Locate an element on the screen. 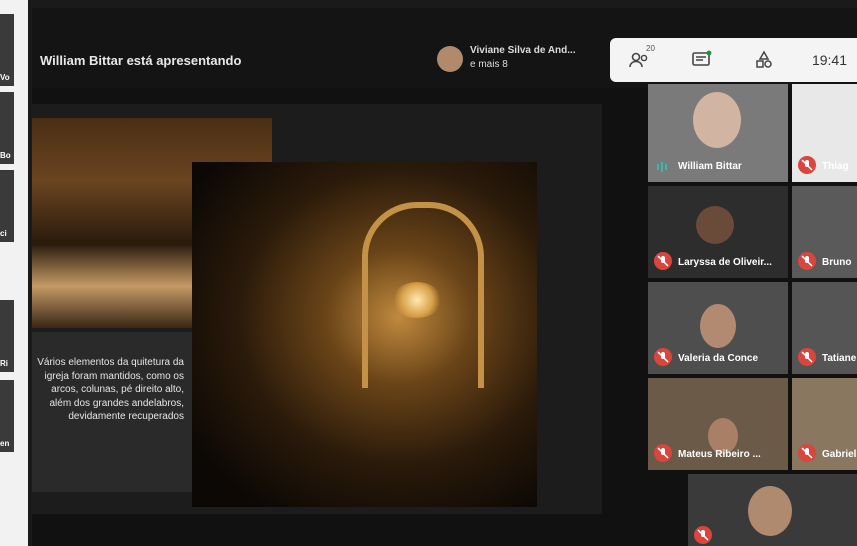  presenting-label: William Bittar está apresentando is located at coordinates (141, 60).